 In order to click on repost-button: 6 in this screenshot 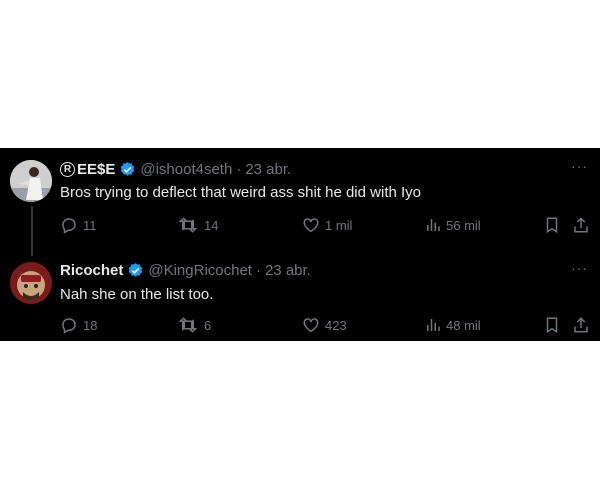, I will do `click(194, 325)`.